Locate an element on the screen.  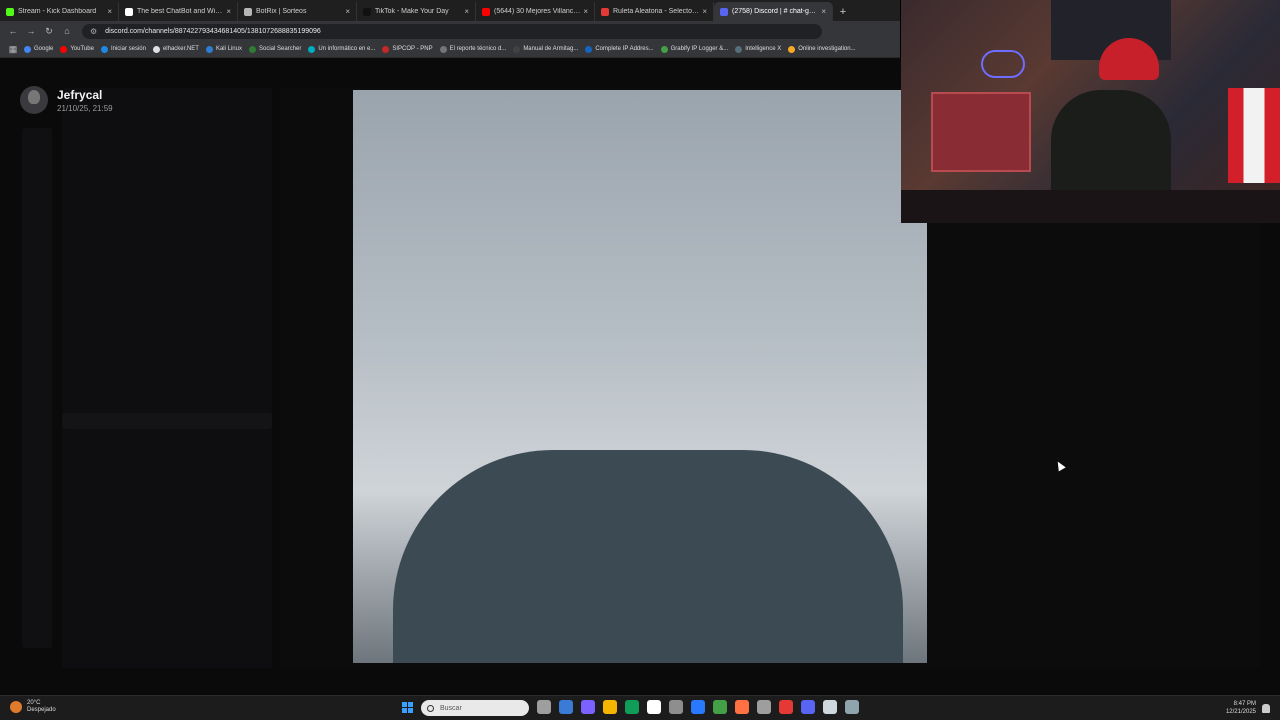
tab-title: The best ChatBot and Widgets is located at coordinates (180, 11).